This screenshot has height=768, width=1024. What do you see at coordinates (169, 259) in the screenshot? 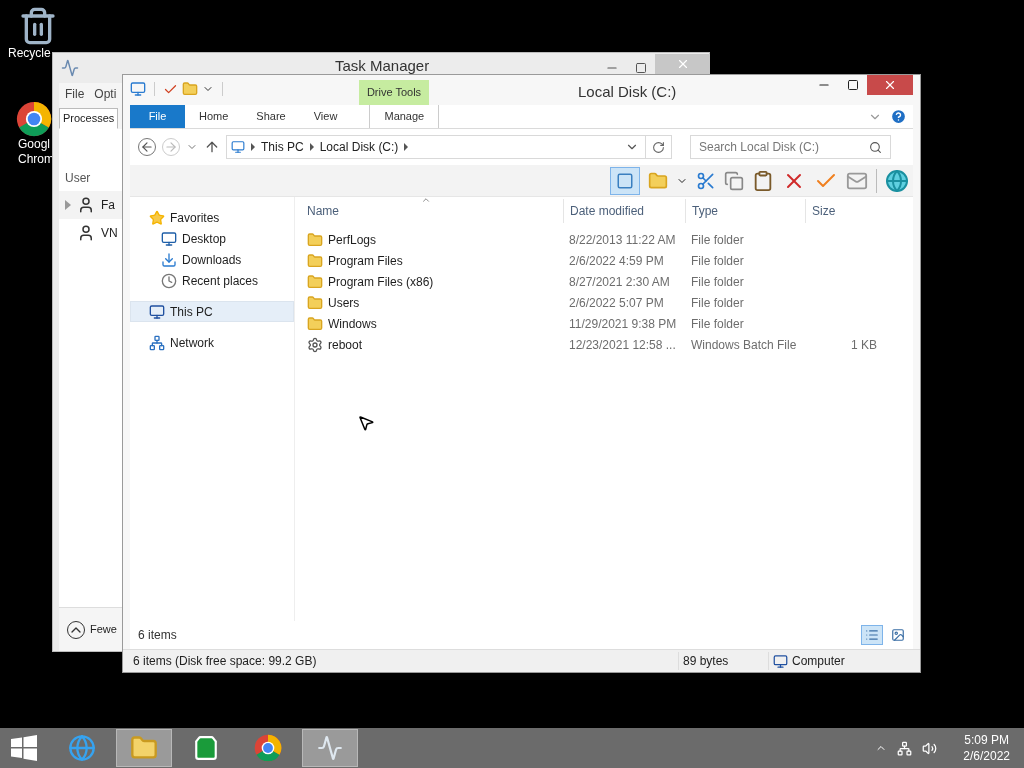
I see `download-icon` at bounding box center [169, 259].